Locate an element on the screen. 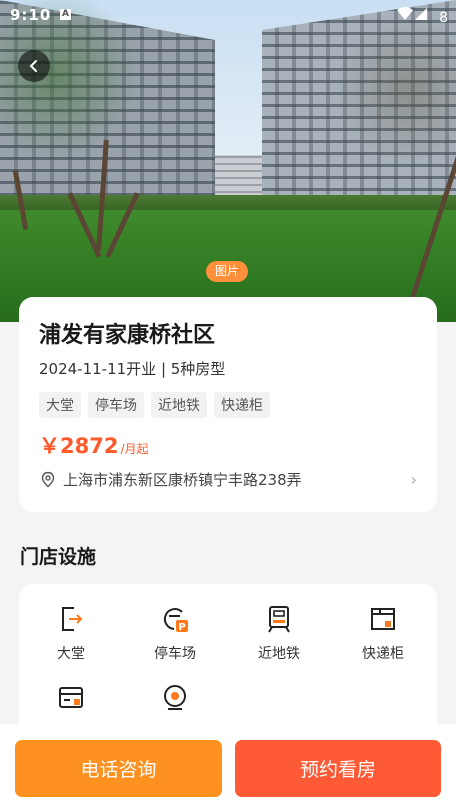 This screenshot has width=456, height=812. feature-tags: 大堂 停车场 近地铁 快递柜 is located at coordinates (154, 405).